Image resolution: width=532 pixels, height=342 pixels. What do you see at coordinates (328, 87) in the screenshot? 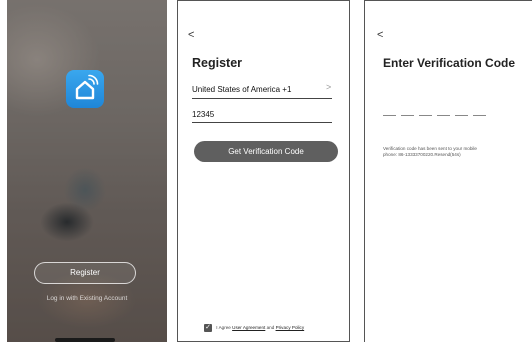
I see `chevron-right-icon: >` at bounding box center [328, 87].